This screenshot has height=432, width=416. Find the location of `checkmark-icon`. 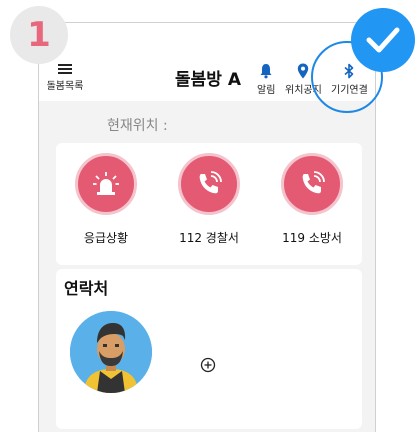

checkmark-icon is located at coordinates (383, 40).